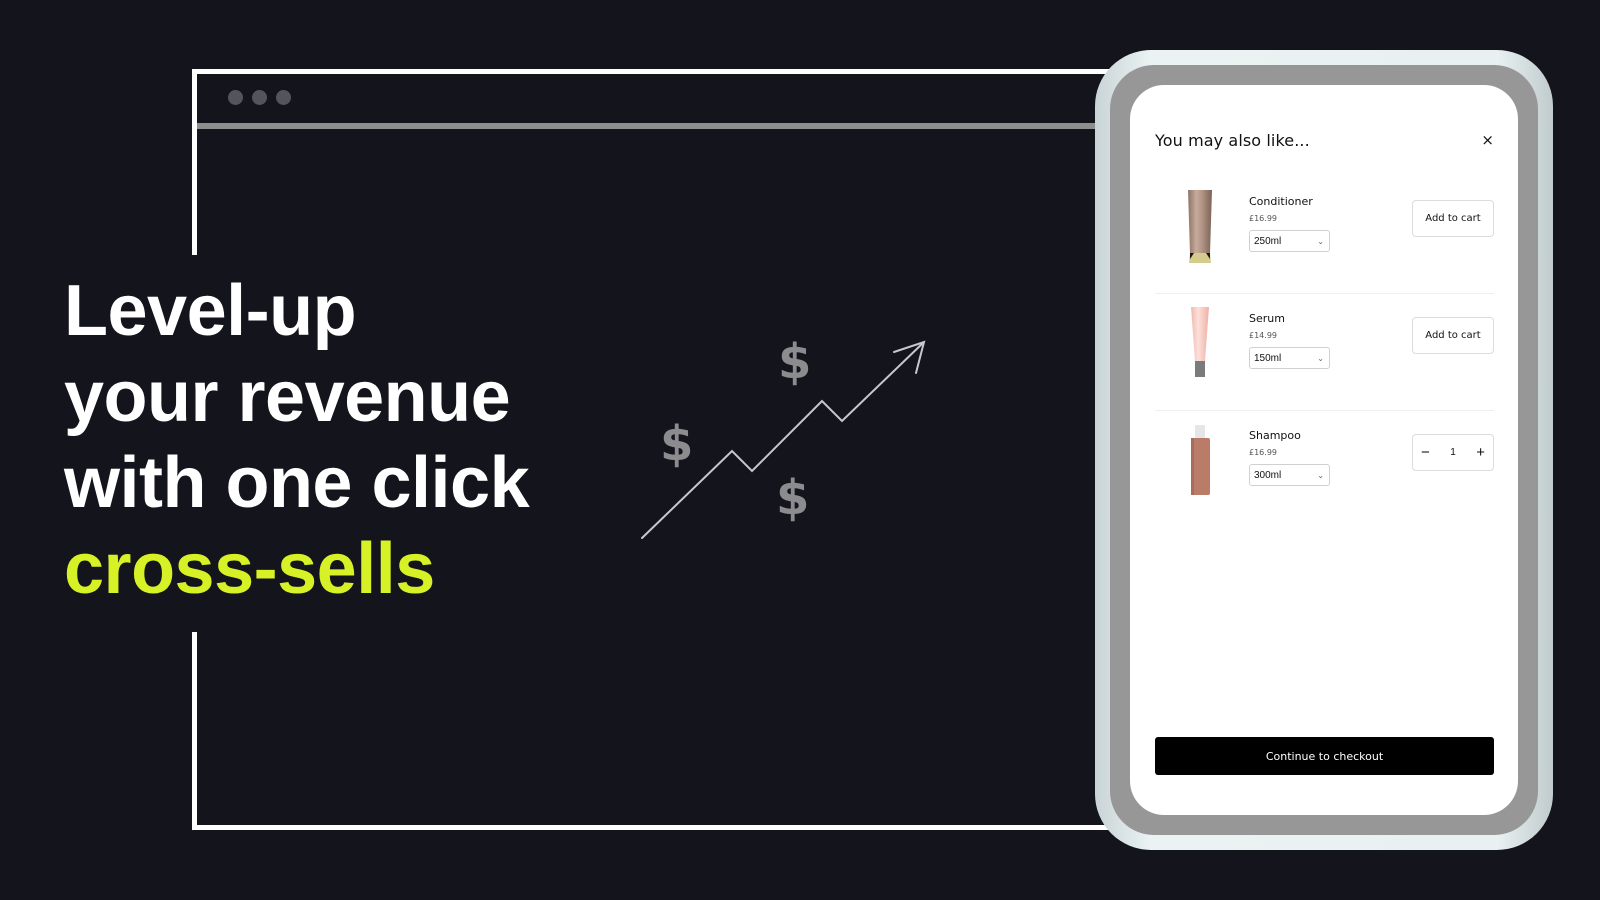  What do you see at coordinates (1200, 226) in the screenshot?
I see `conditioner-tube-image` at bounding box center [1200, 226].